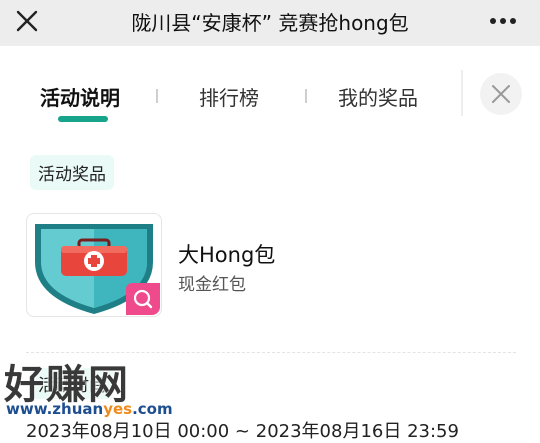 Image resolution: width=540 pixels, height=443 pixels. What do you see at coordinates (227, 255) in the screenshot?
I see `prize-name: 大Hong包` at bounding box center [227, 255].